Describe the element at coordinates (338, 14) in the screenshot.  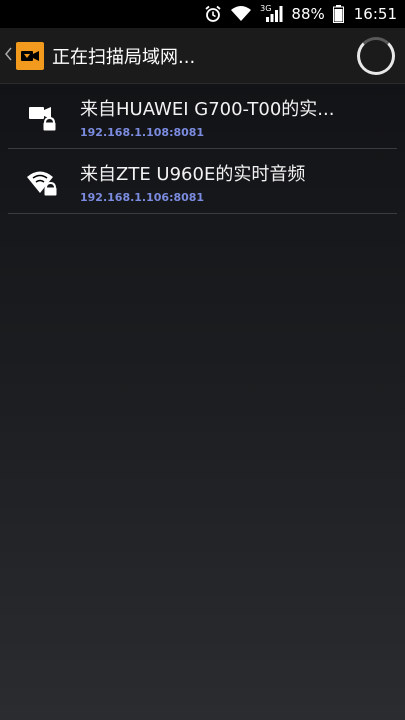
I see `battery-icon` at that location.